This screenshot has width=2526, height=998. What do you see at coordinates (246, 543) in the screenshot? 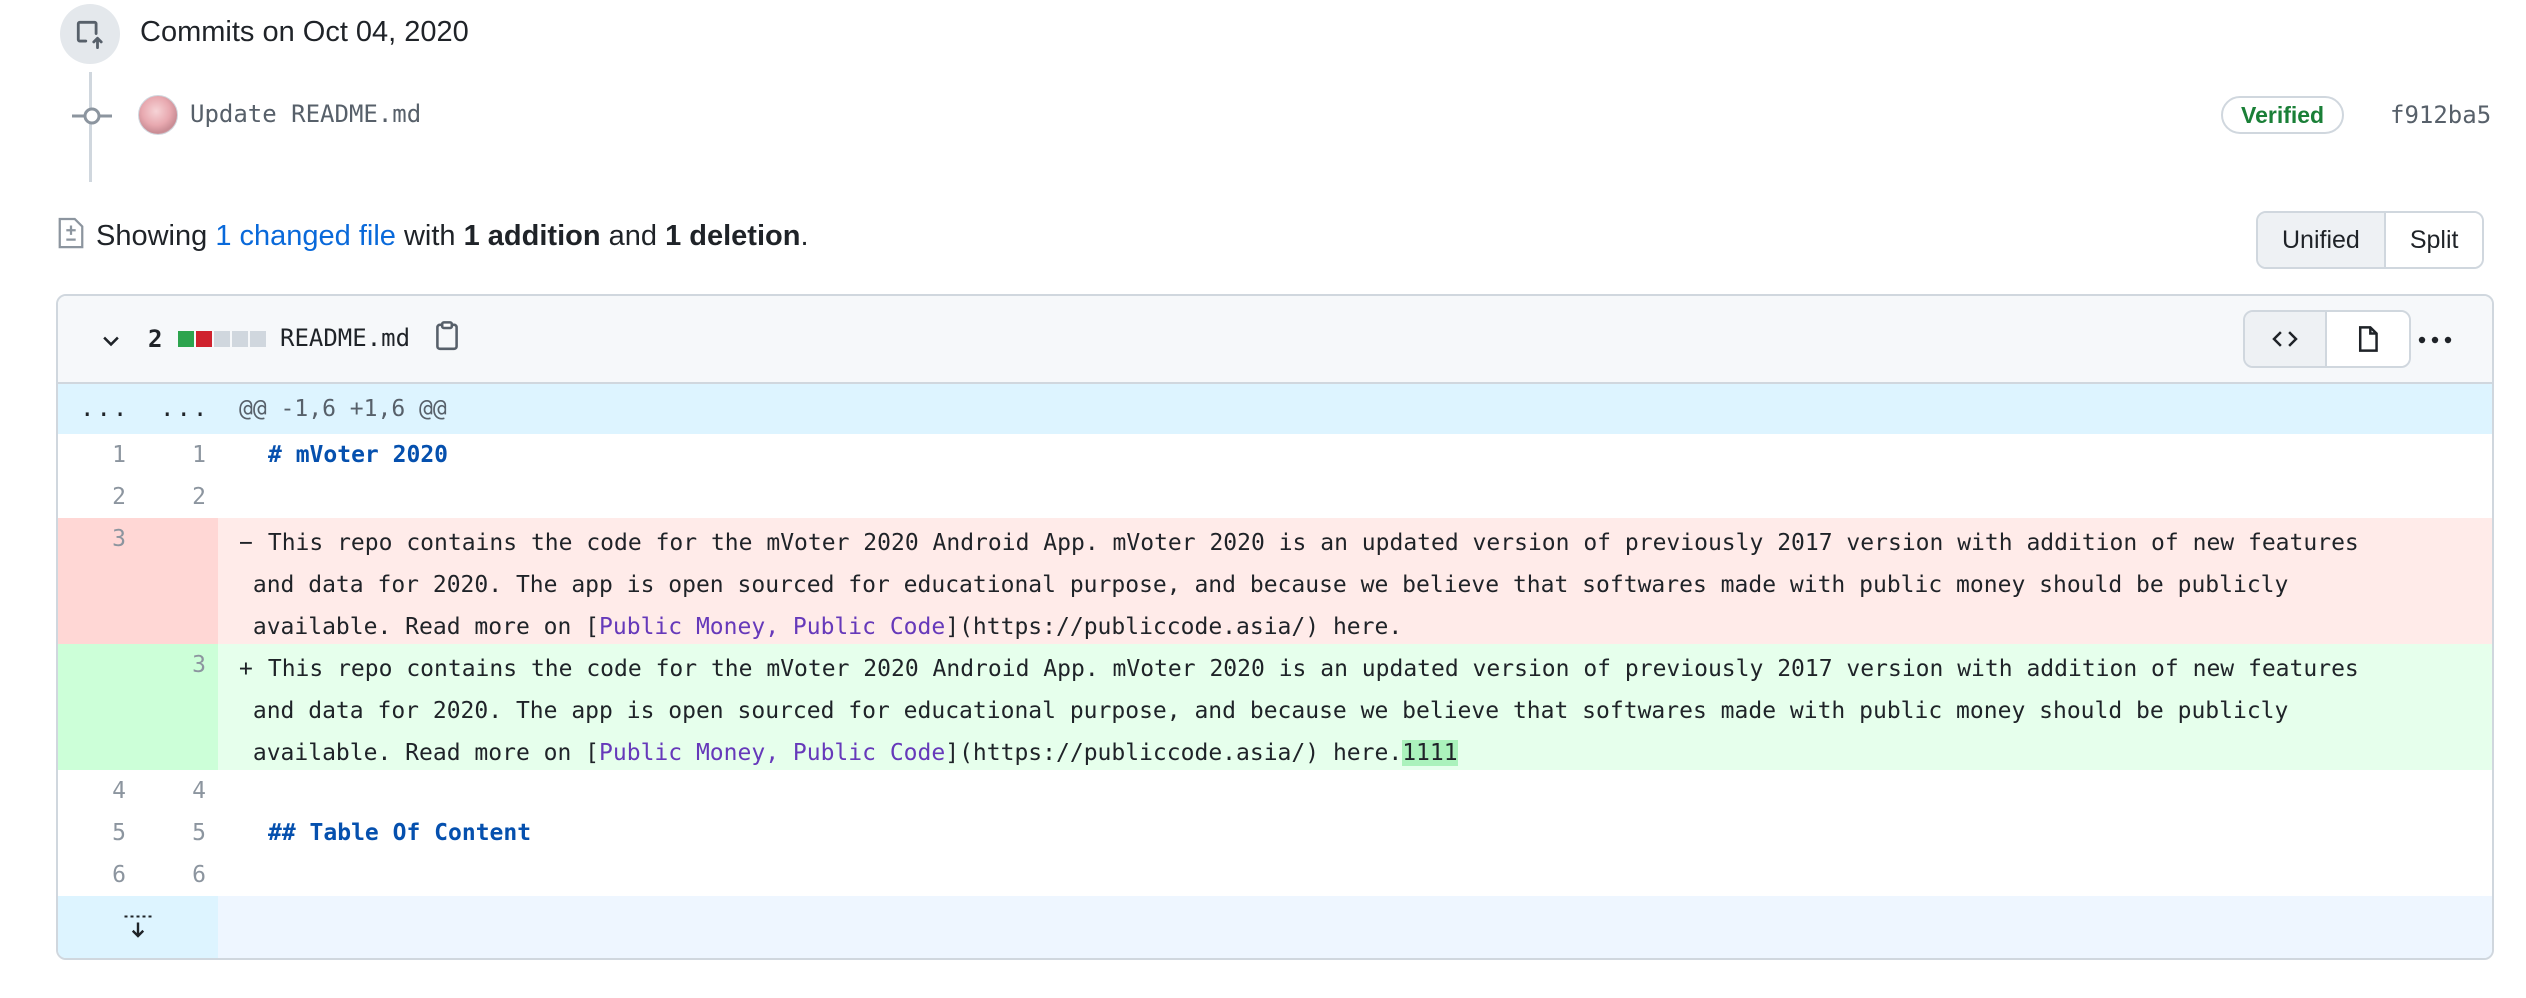
I see `deletion-marker: −` at bounding box center [246, 543].